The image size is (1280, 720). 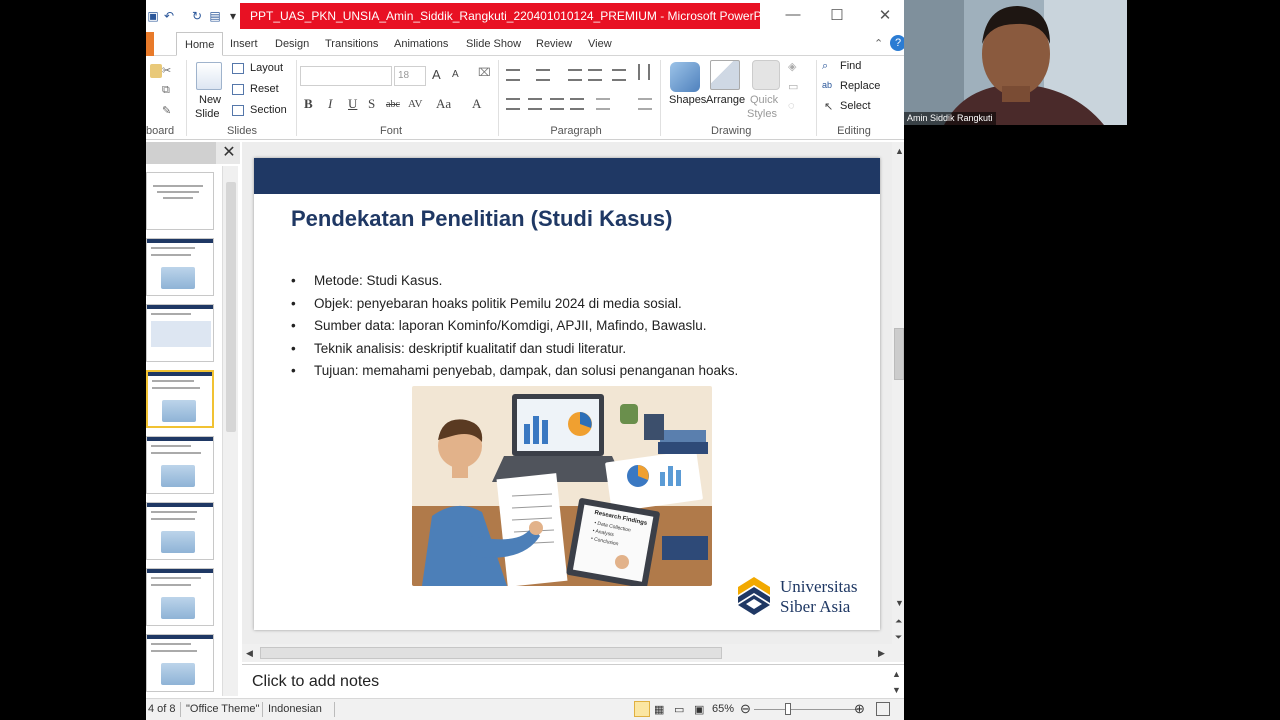 I want to click on zoom-level: 65%, so click(x=723, y=709).